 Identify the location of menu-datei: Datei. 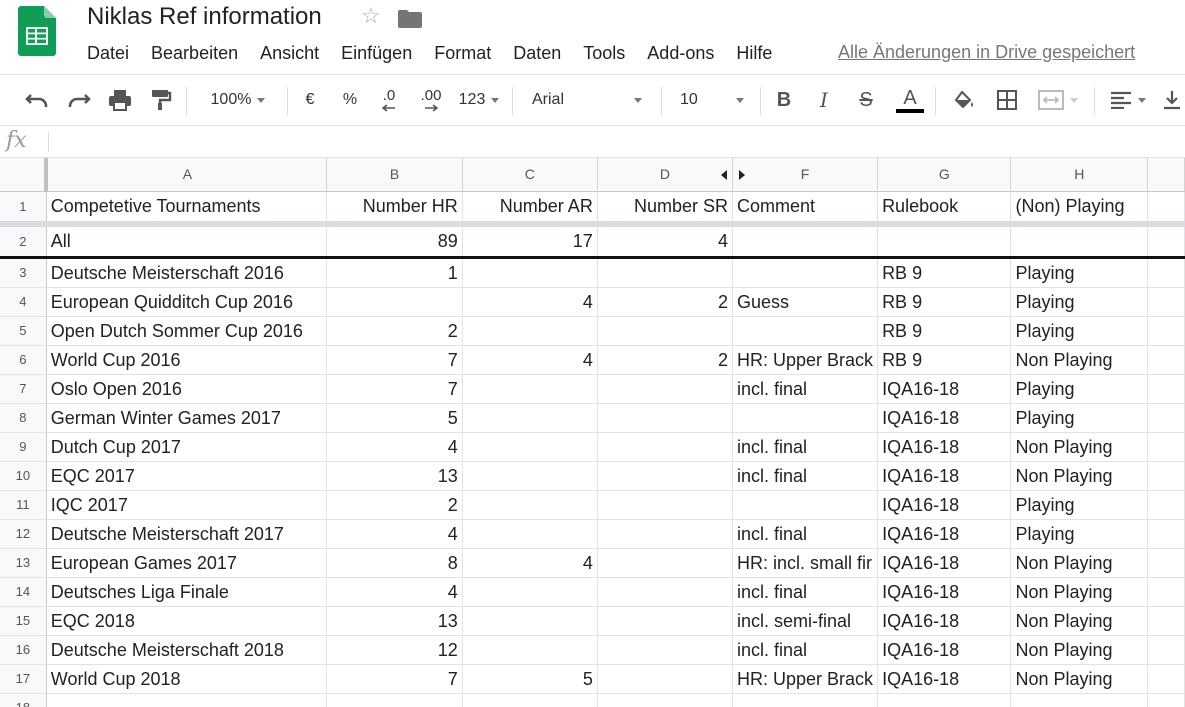
(108, 53).